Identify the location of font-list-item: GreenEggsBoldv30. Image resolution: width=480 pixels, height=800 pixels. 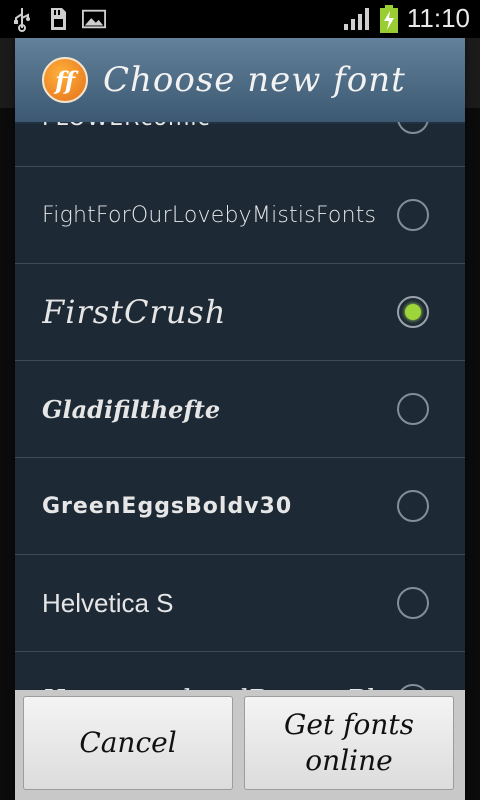
(240, 505).